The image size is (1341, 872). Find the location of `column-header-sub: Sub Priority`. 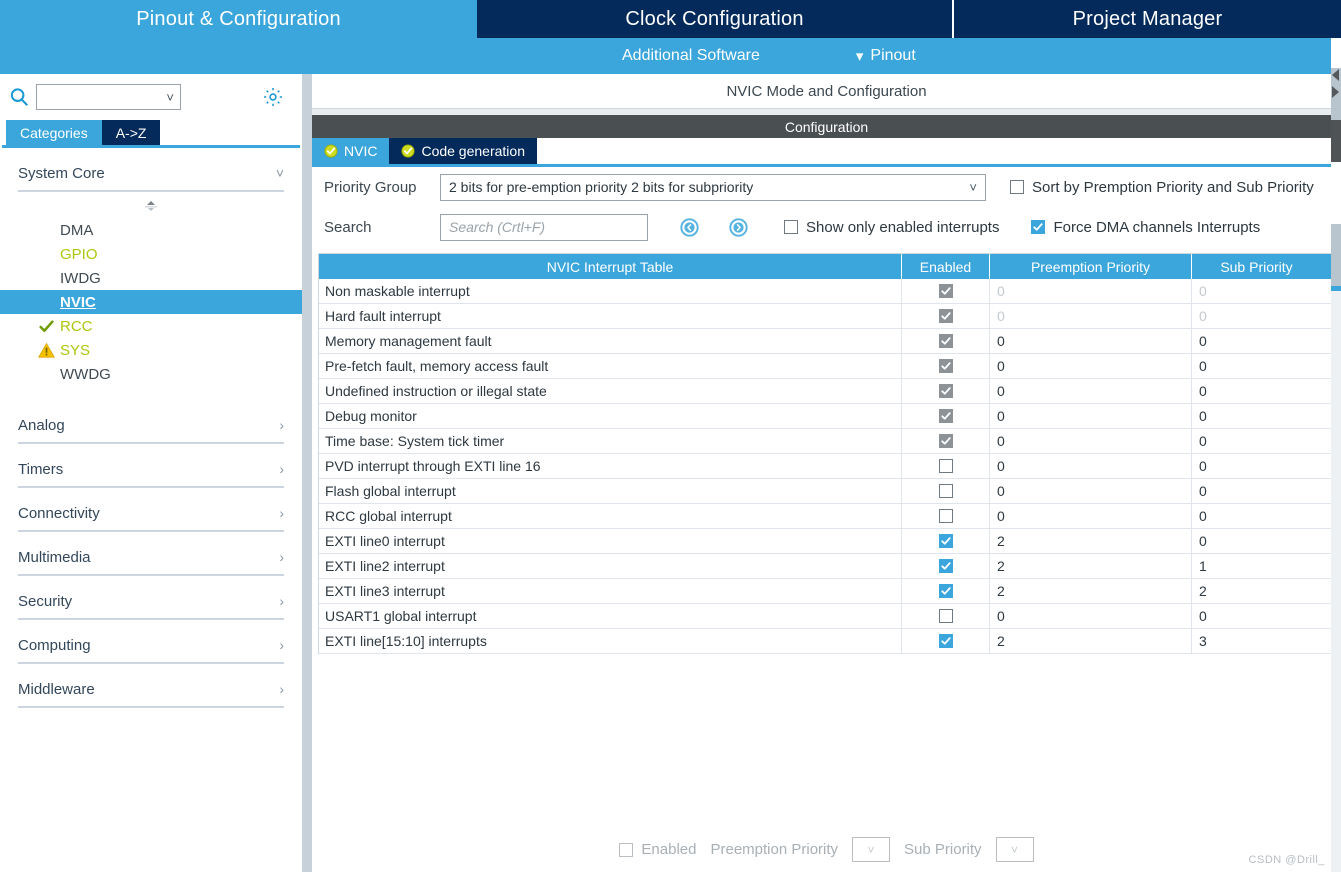

column-header-sub: Sub Priority is located at coordinates (1256, 266).